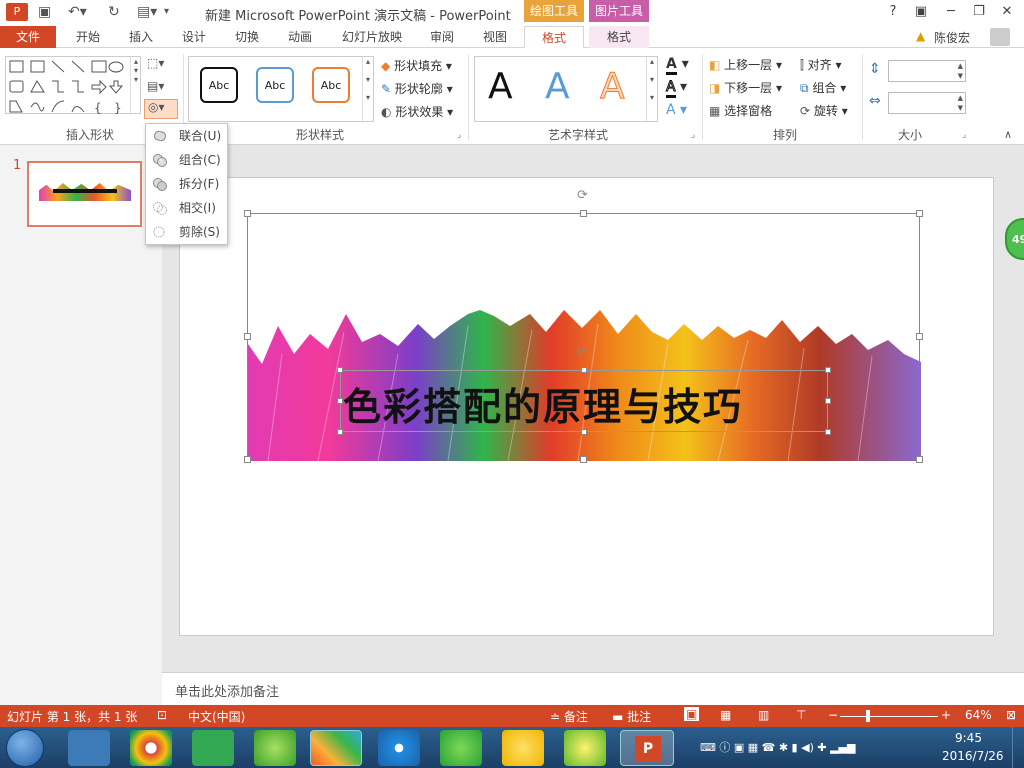 This screenshot has height=768, width=1024. I want to click on taskbar-powerpoint-icon: P, so click(647, 748).